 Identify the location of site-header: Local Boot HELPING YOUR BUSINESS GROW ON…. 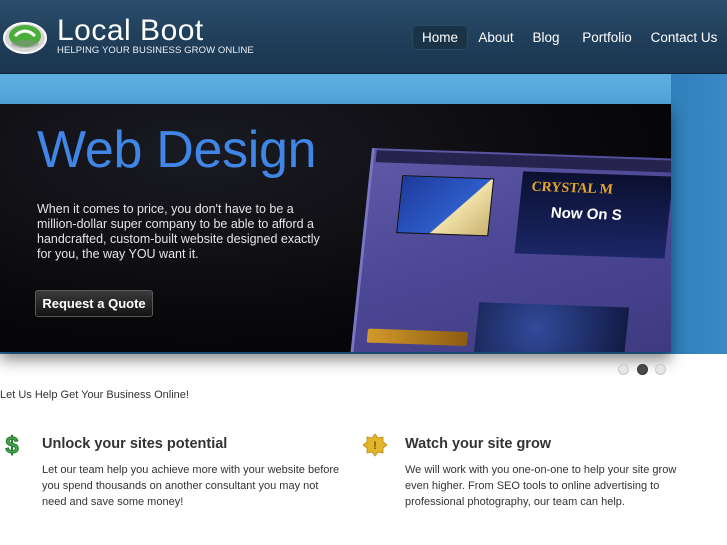
(363, 37).